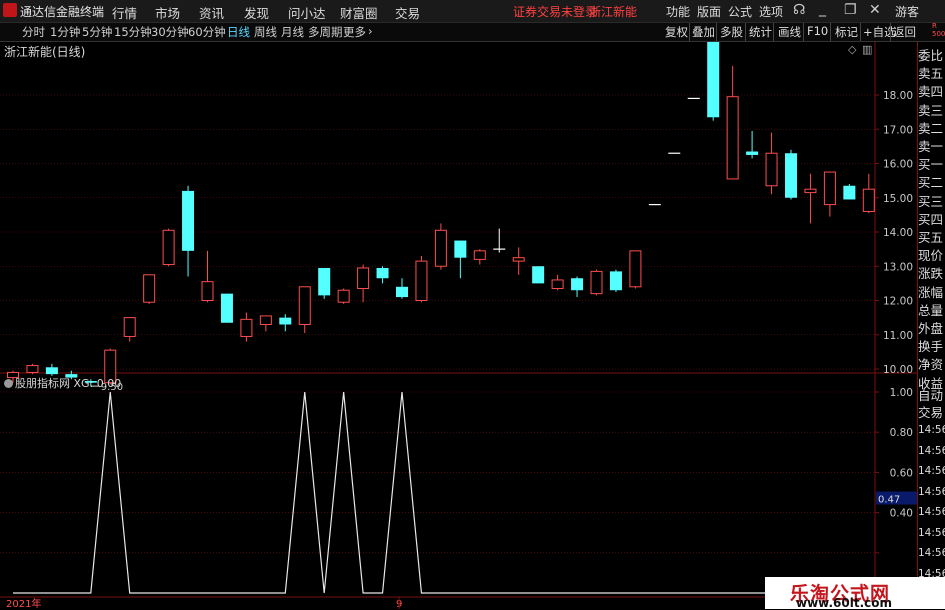  I want to click on menu-formula: 公式, so click(740, 11).